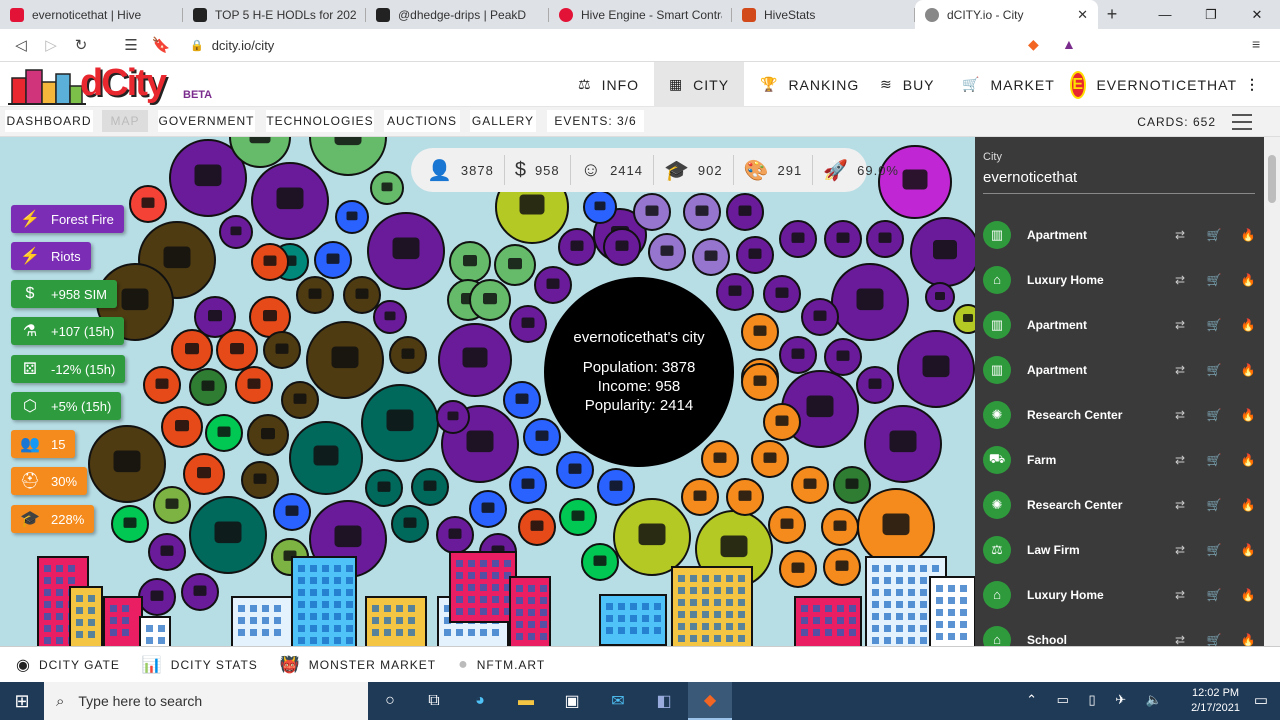  I want to click on submenu-government: GOVERNMENT, so click(206, 121).